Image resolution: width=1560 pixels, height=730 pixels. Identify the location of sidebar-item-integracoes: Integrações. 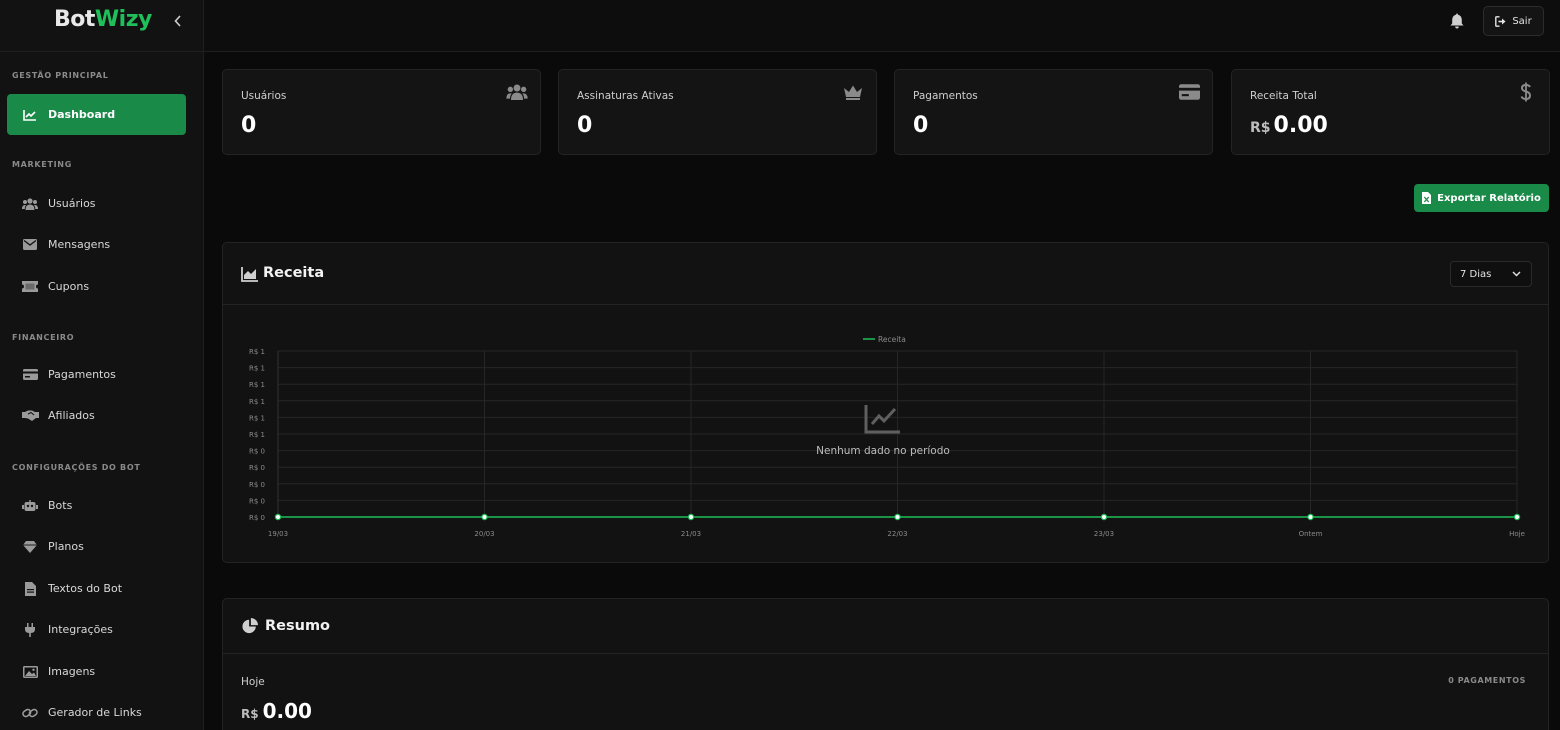
(96, 629).